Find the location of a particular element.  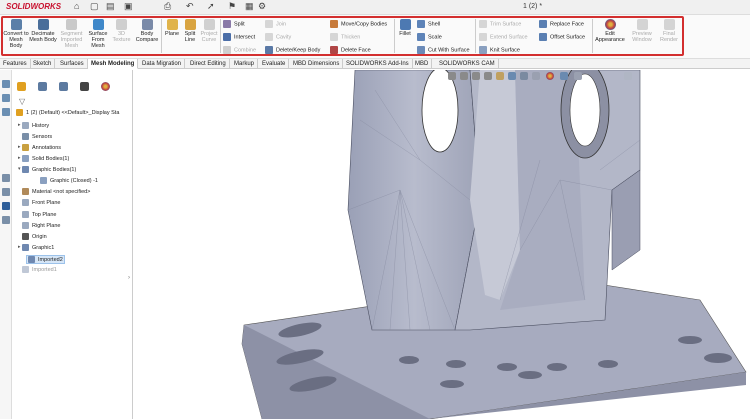

hide-show-icon is located at coordinates (536, 76).